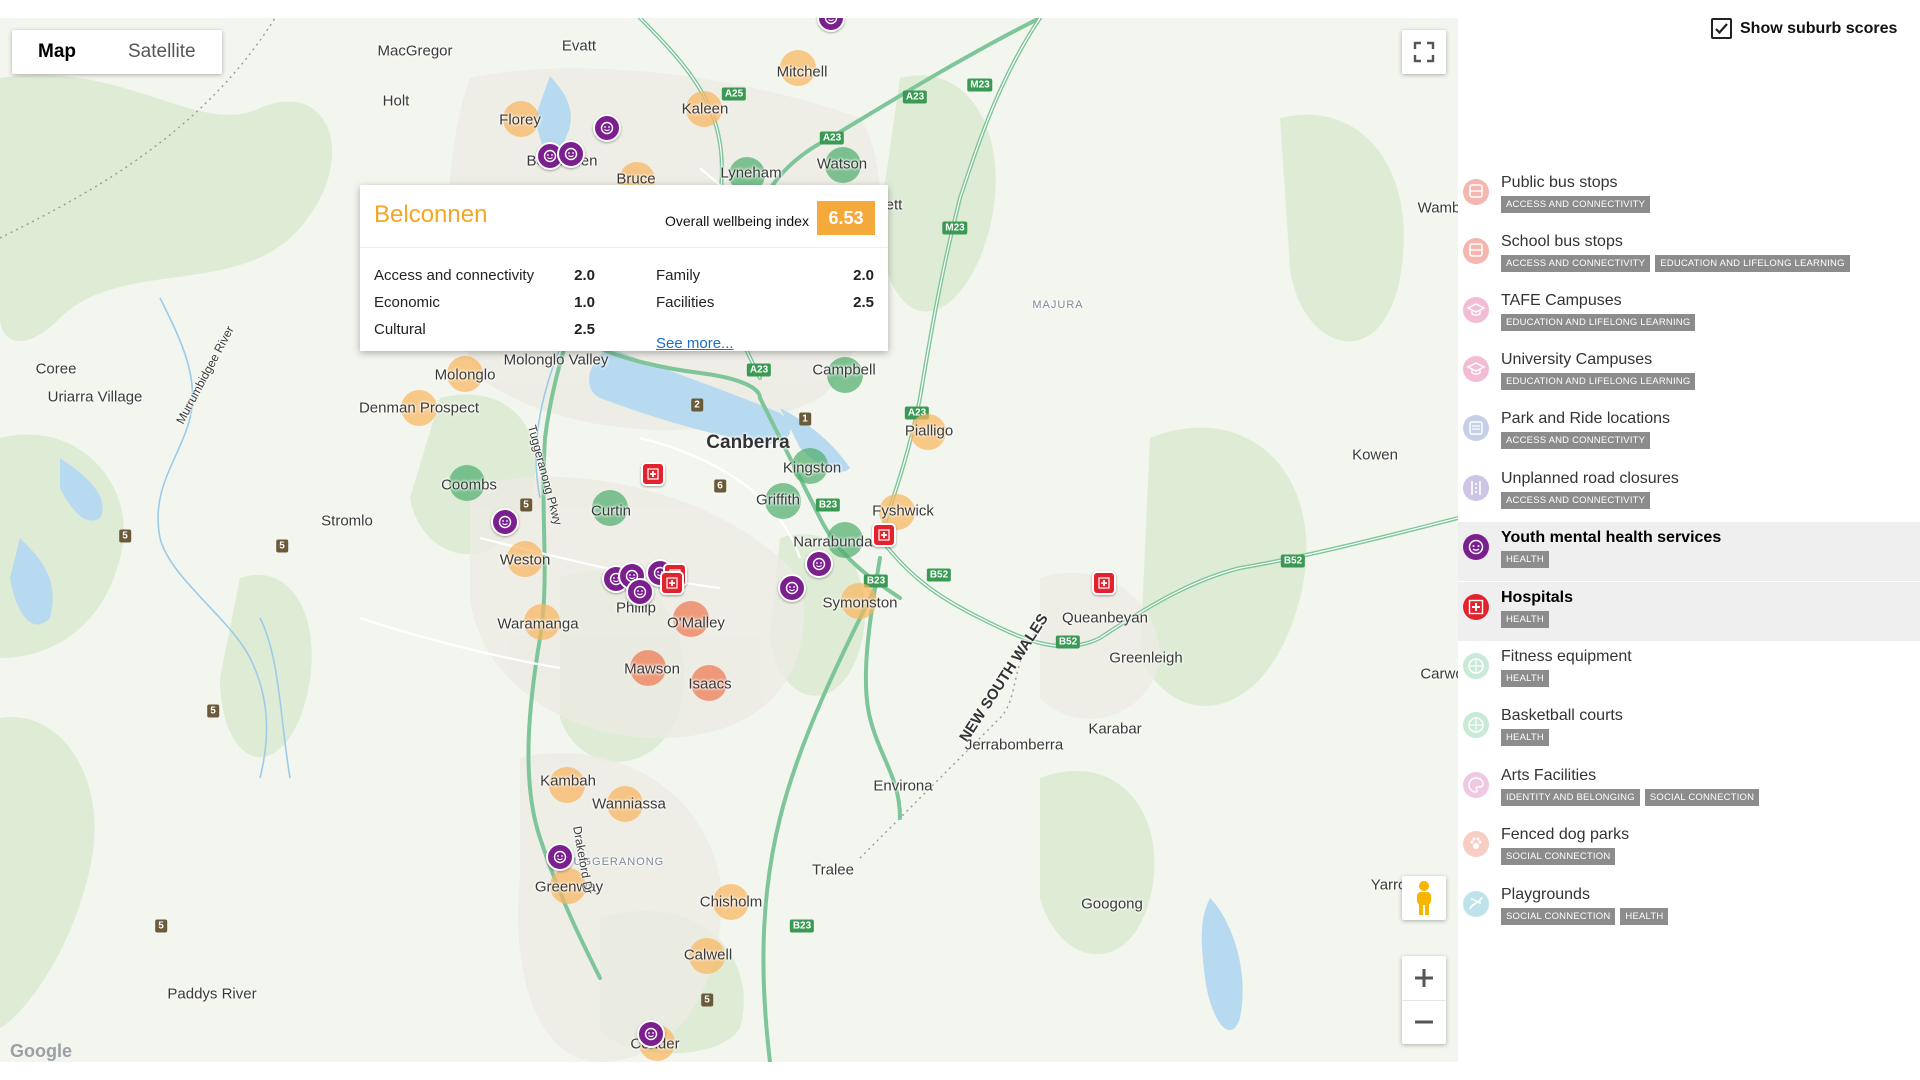 The image size is (1920, 1080). What do you see at coordinates (696, 623) in the screenshot?
I see `place-label: O'Malley` at bounding box center [696, 623].